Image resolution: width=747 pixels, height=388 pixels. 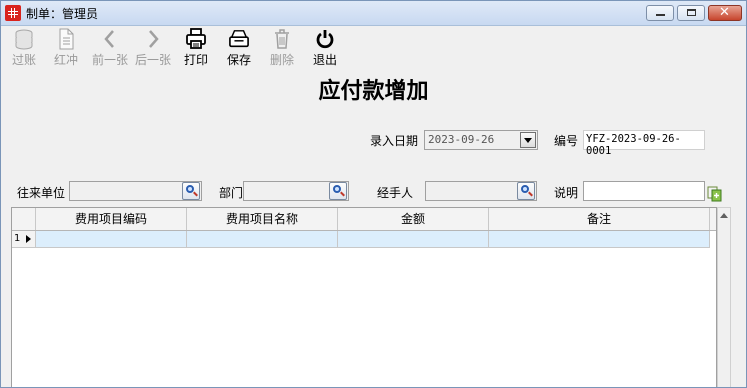 What do you see at coordinates (528, 140) in the screenshot?
I see `chevron-down-icon` at bounding box center [528, 140].